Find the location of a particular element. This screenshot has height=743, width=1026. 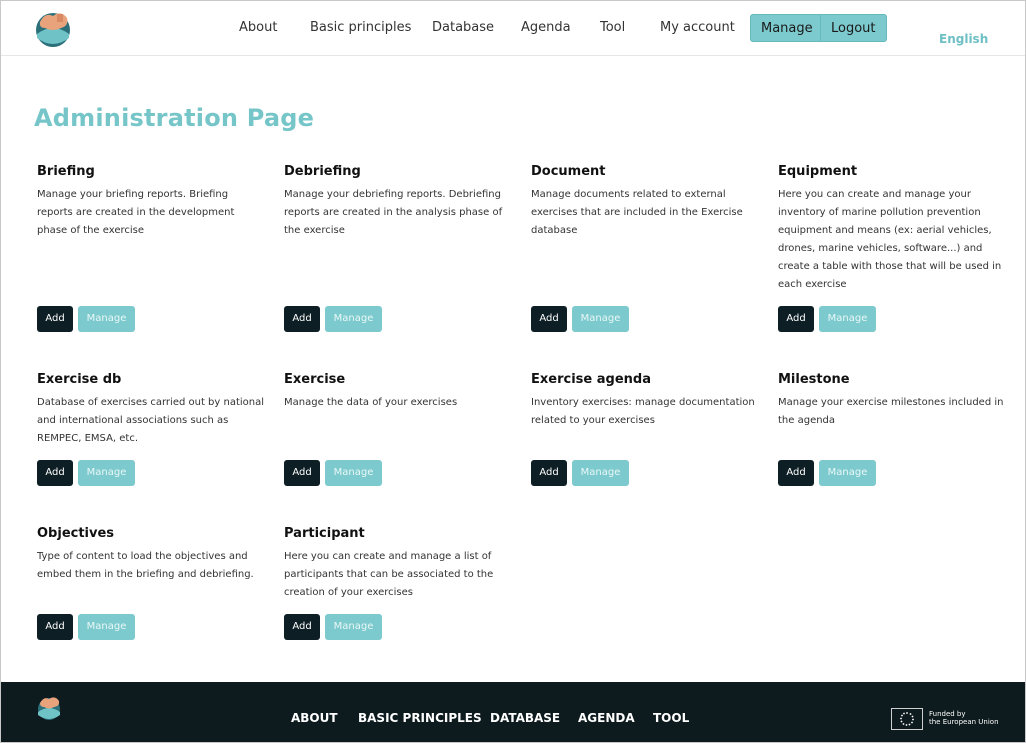

eu-funding-text: Funded by the European Union is located at coordinates (967, 718).